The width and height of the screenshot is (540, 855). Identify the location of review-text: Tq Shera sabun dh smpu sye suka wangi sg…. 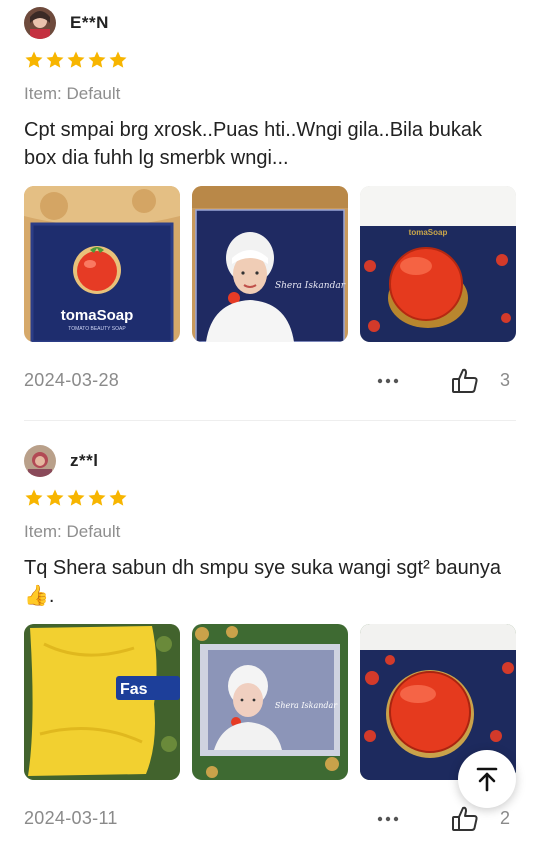
(262, 582).